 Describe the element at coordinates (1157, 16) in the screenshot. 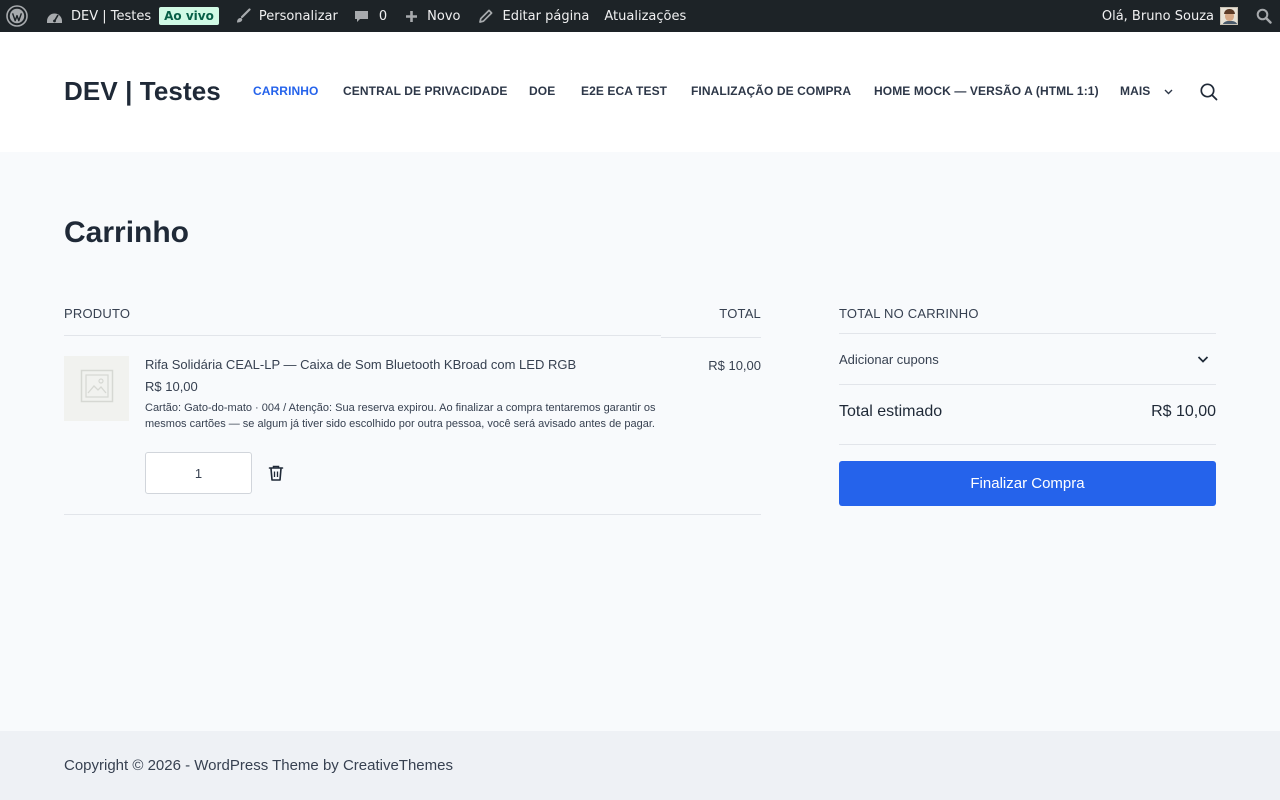

I see `greeting-text: Olá, Bruno Souza` at that location.